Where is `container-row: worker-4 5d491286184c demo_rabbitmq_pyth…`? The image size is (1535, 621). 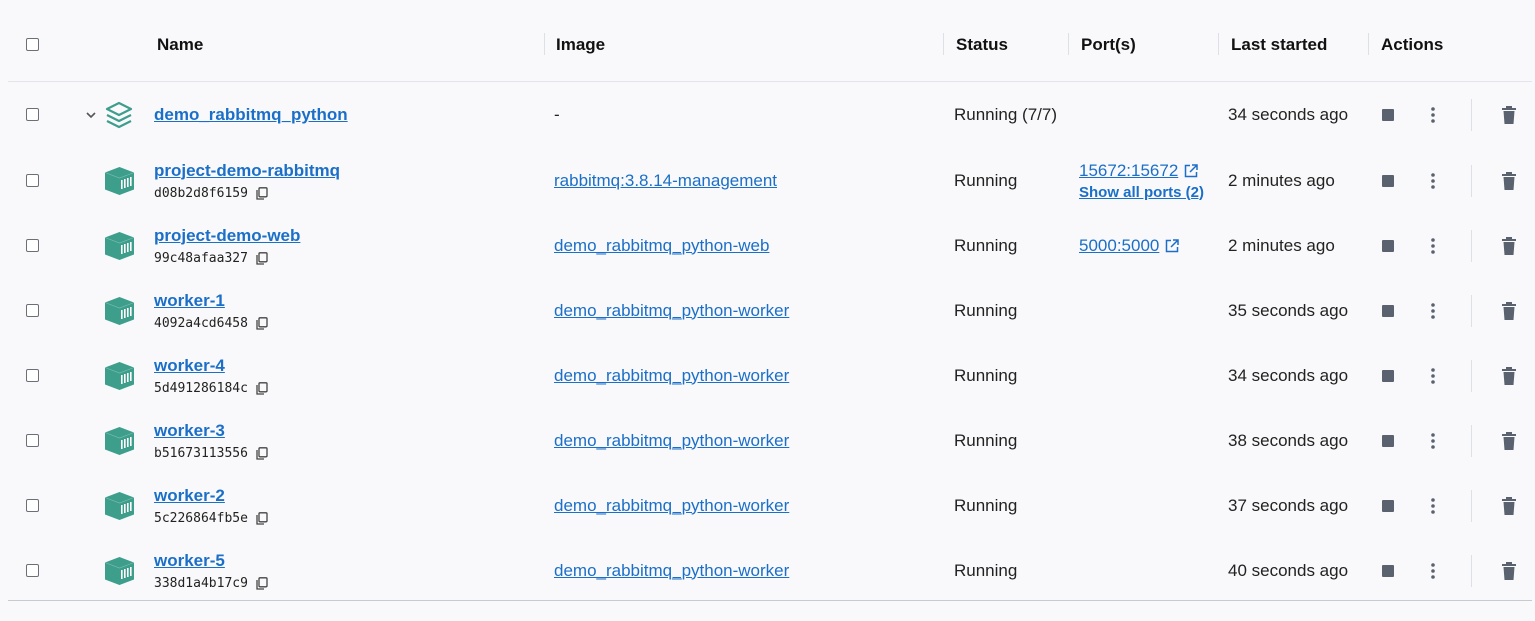
container-row: worker-4 5d491286184c demo_rabbitmq_pyth… is located at coordinates (770, 375).